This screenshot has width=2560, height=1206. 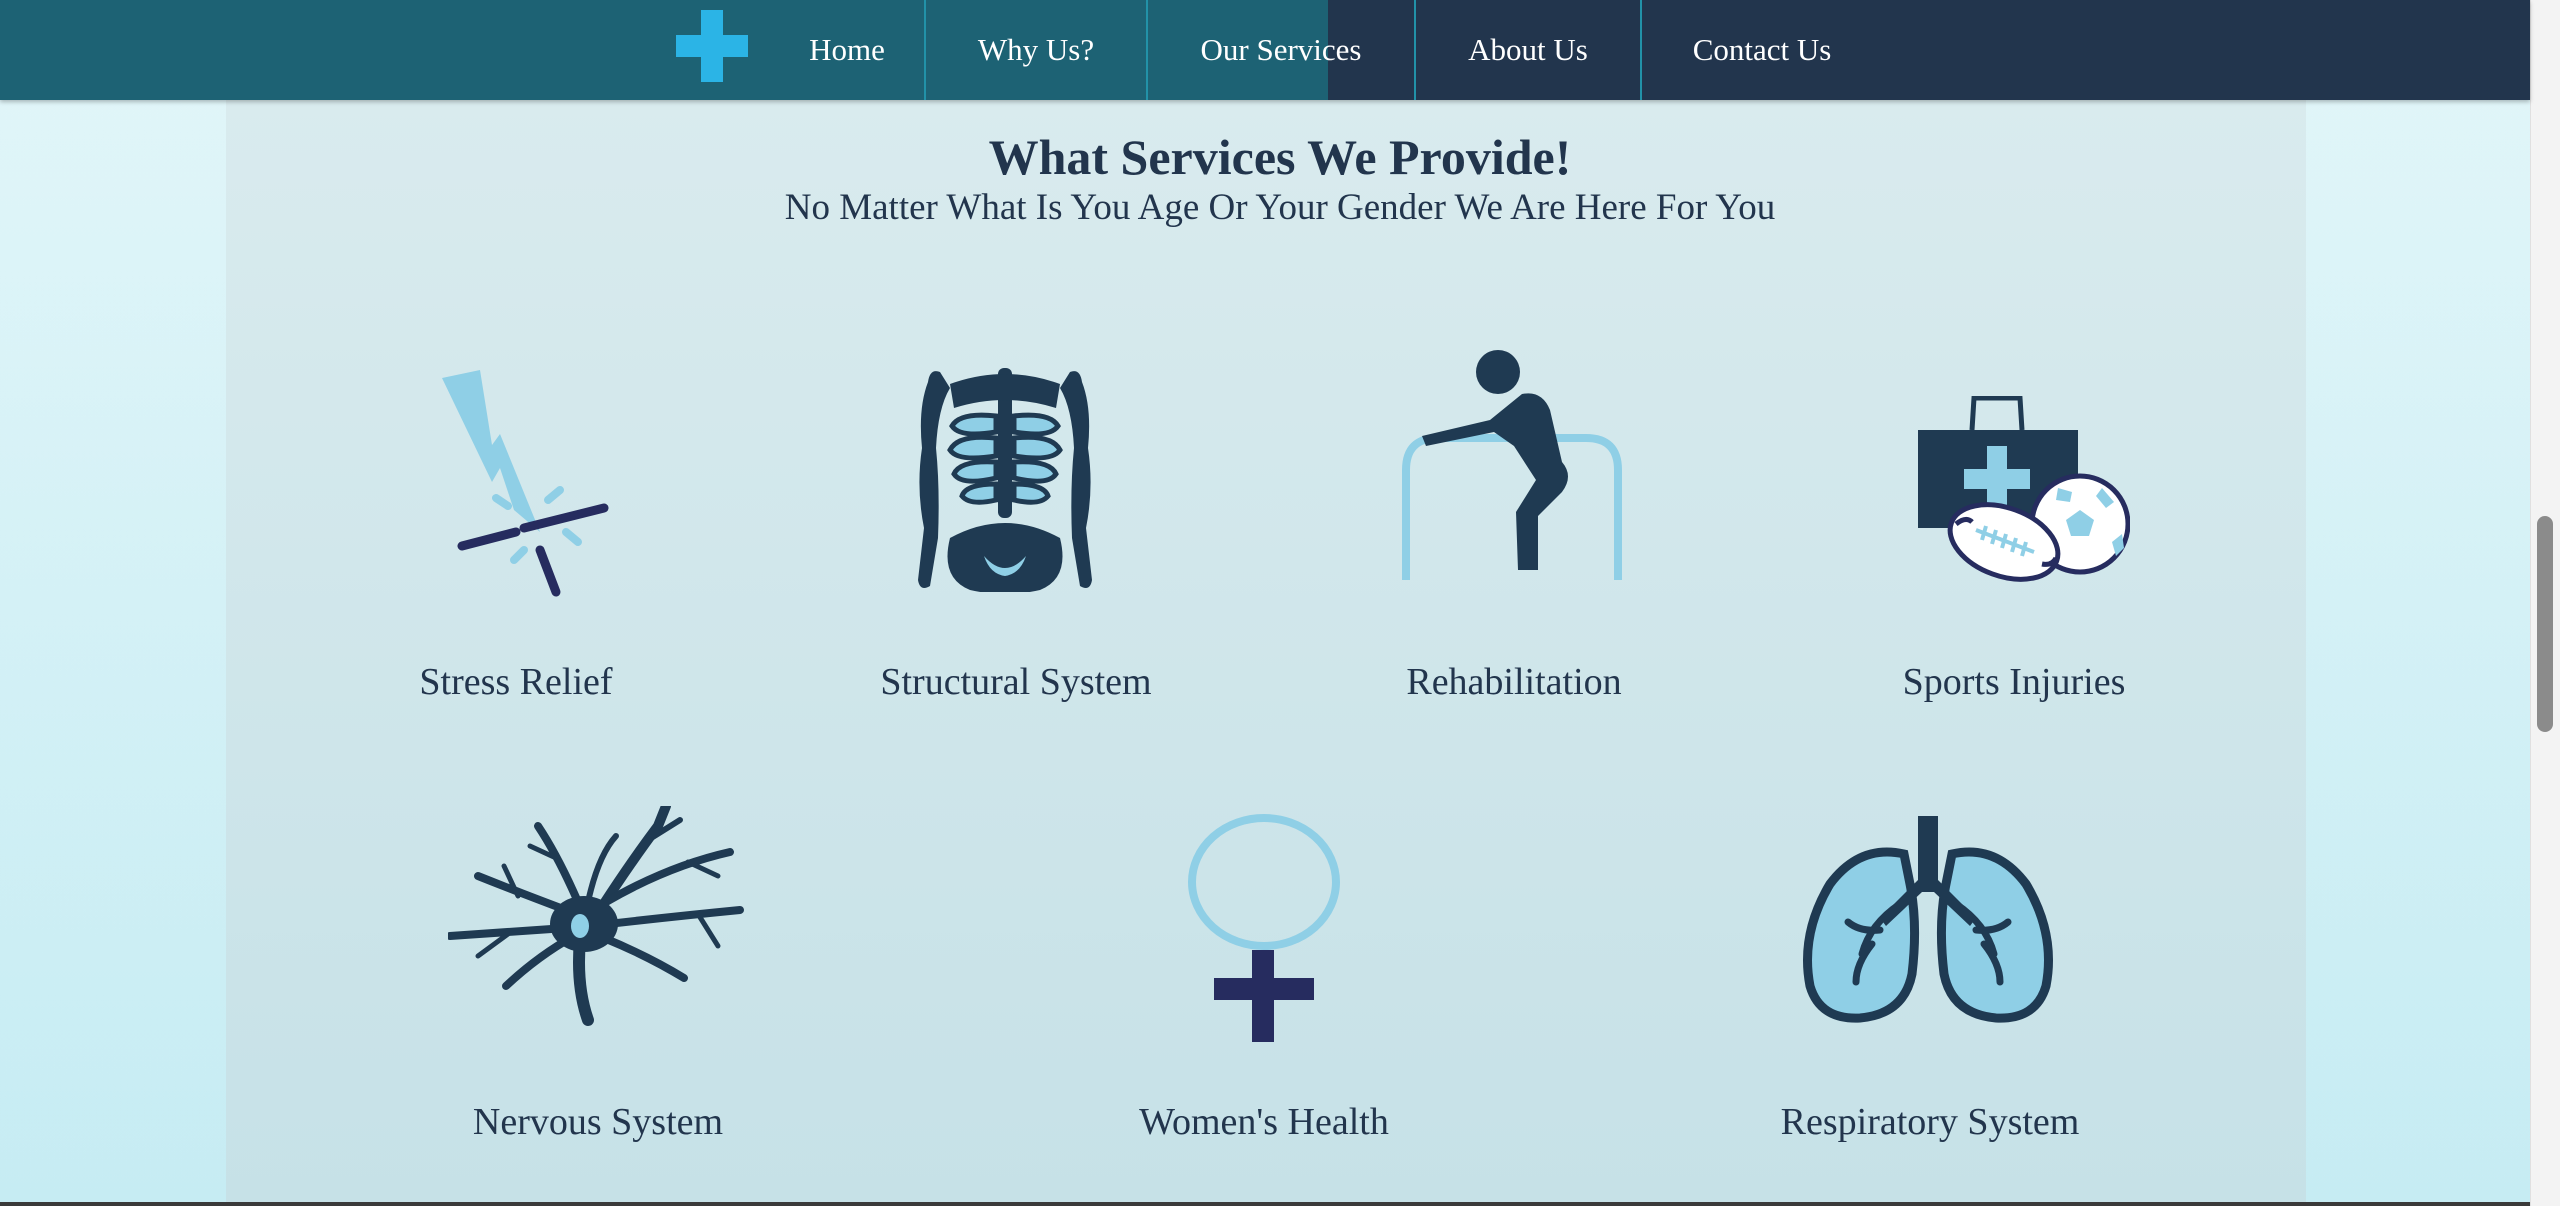 I want to click on window-bottom-edge, so click(x=1265, y=1204).